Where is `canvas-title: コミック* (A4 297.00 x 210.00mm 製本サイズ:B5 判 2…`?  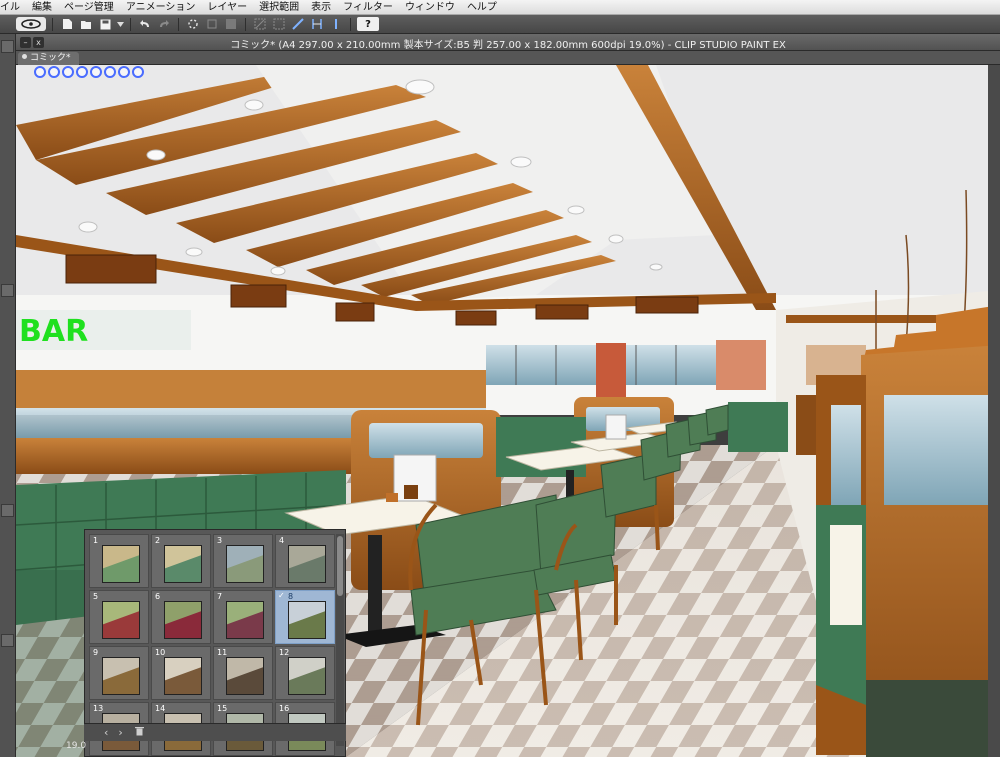
canvas-title: コミック* (A4 297.00 x 210.00mm 製本サイズ:B5 判 2… is located at coordinates (508, 45).